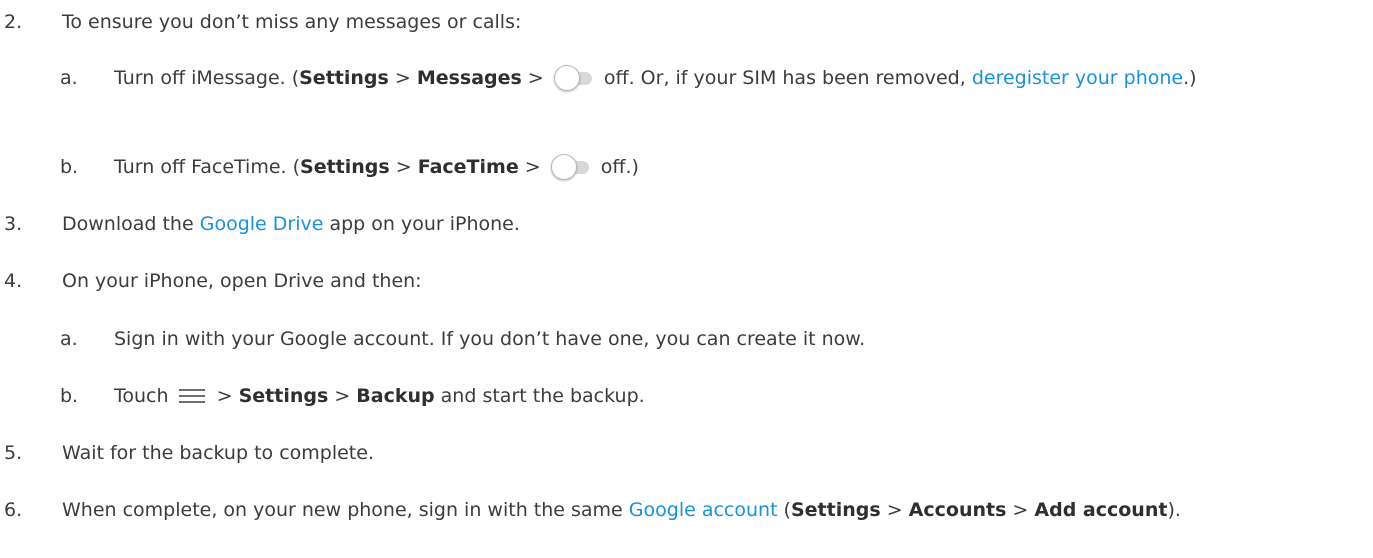  What do you see at coordinates (13, 510) in the screenshot?
I see `step-number: 6.` at bounding box center [13, 510].